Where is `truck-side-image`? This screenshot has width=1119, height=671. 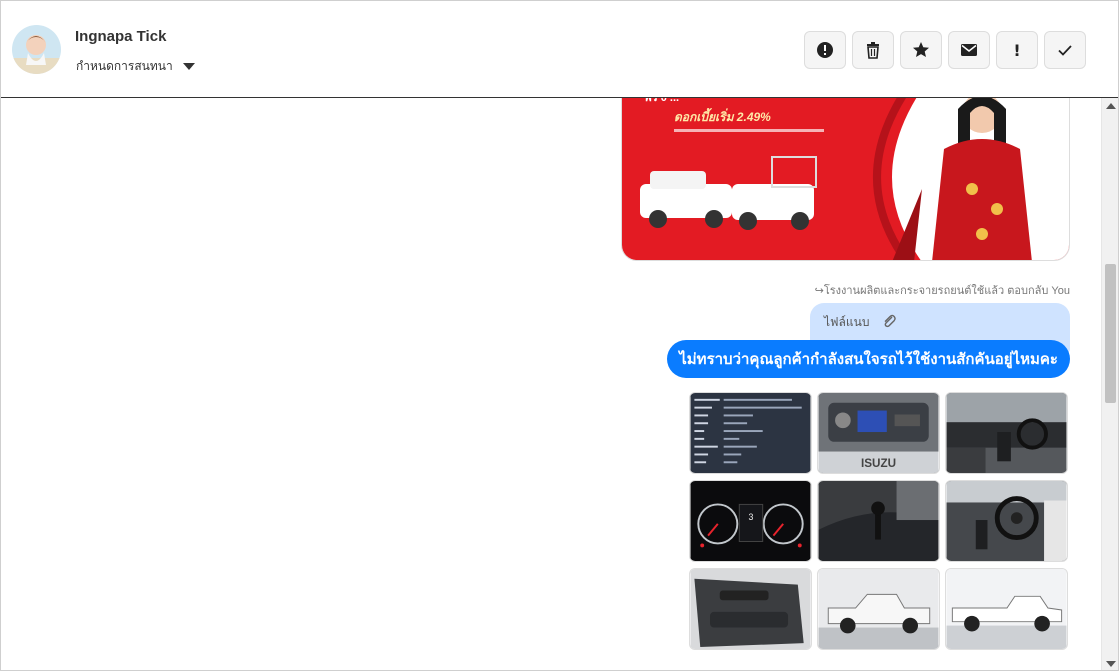 truck-side-image is located at coordinates (878, 609).